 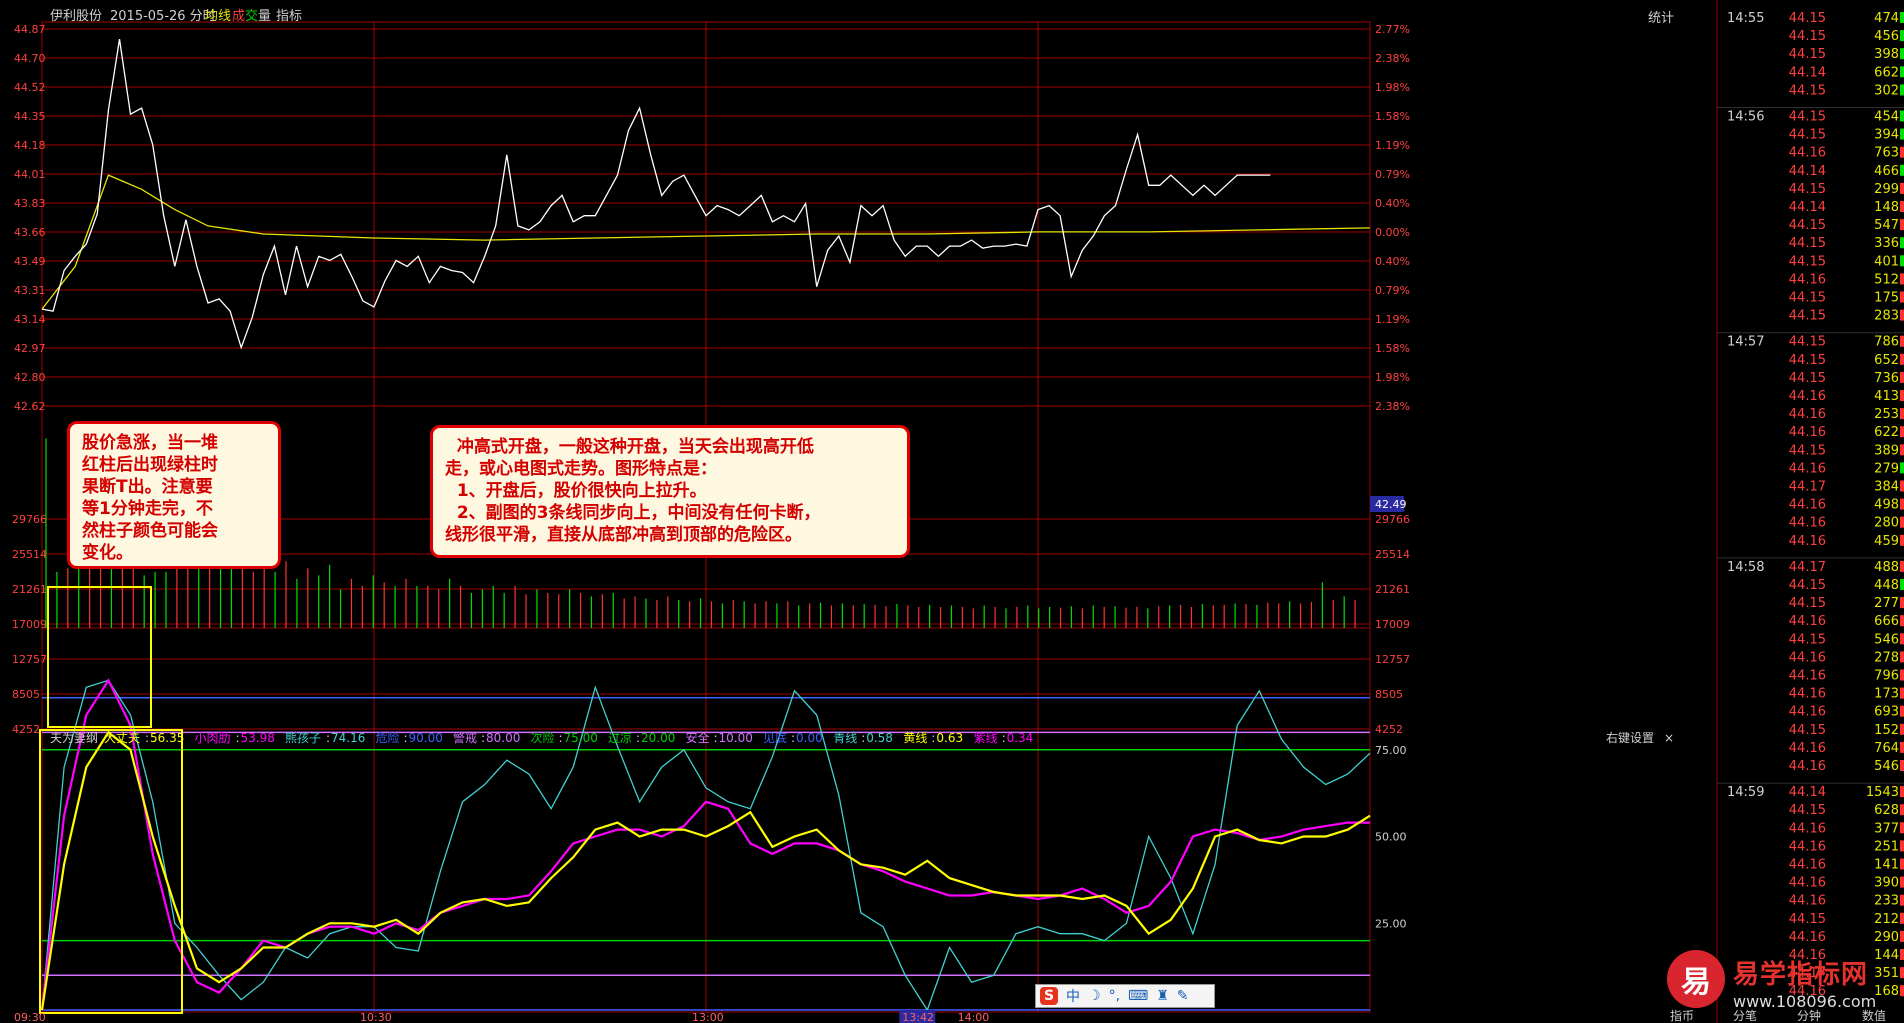 I want to click on tick-volume: 141, so click(x=1886, y=865).